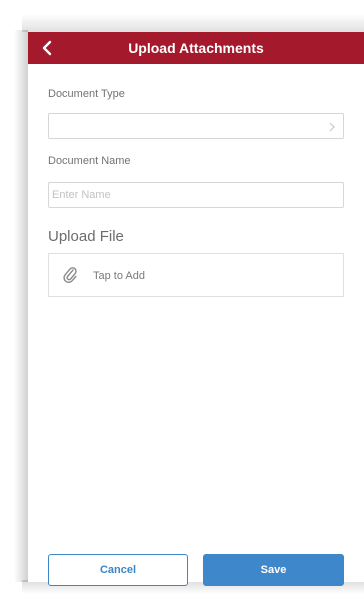 This screenshot has height=600, width=364. I want to click on page-title: Upload Attachments, so click(196, 48).